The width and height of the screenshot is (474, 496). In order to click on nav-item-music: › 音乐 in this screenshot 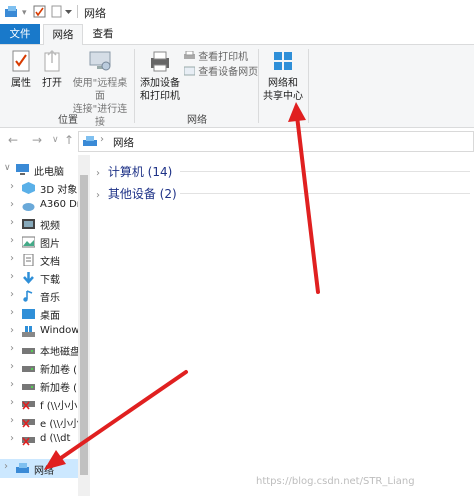, I will do `click(39, 296)`.